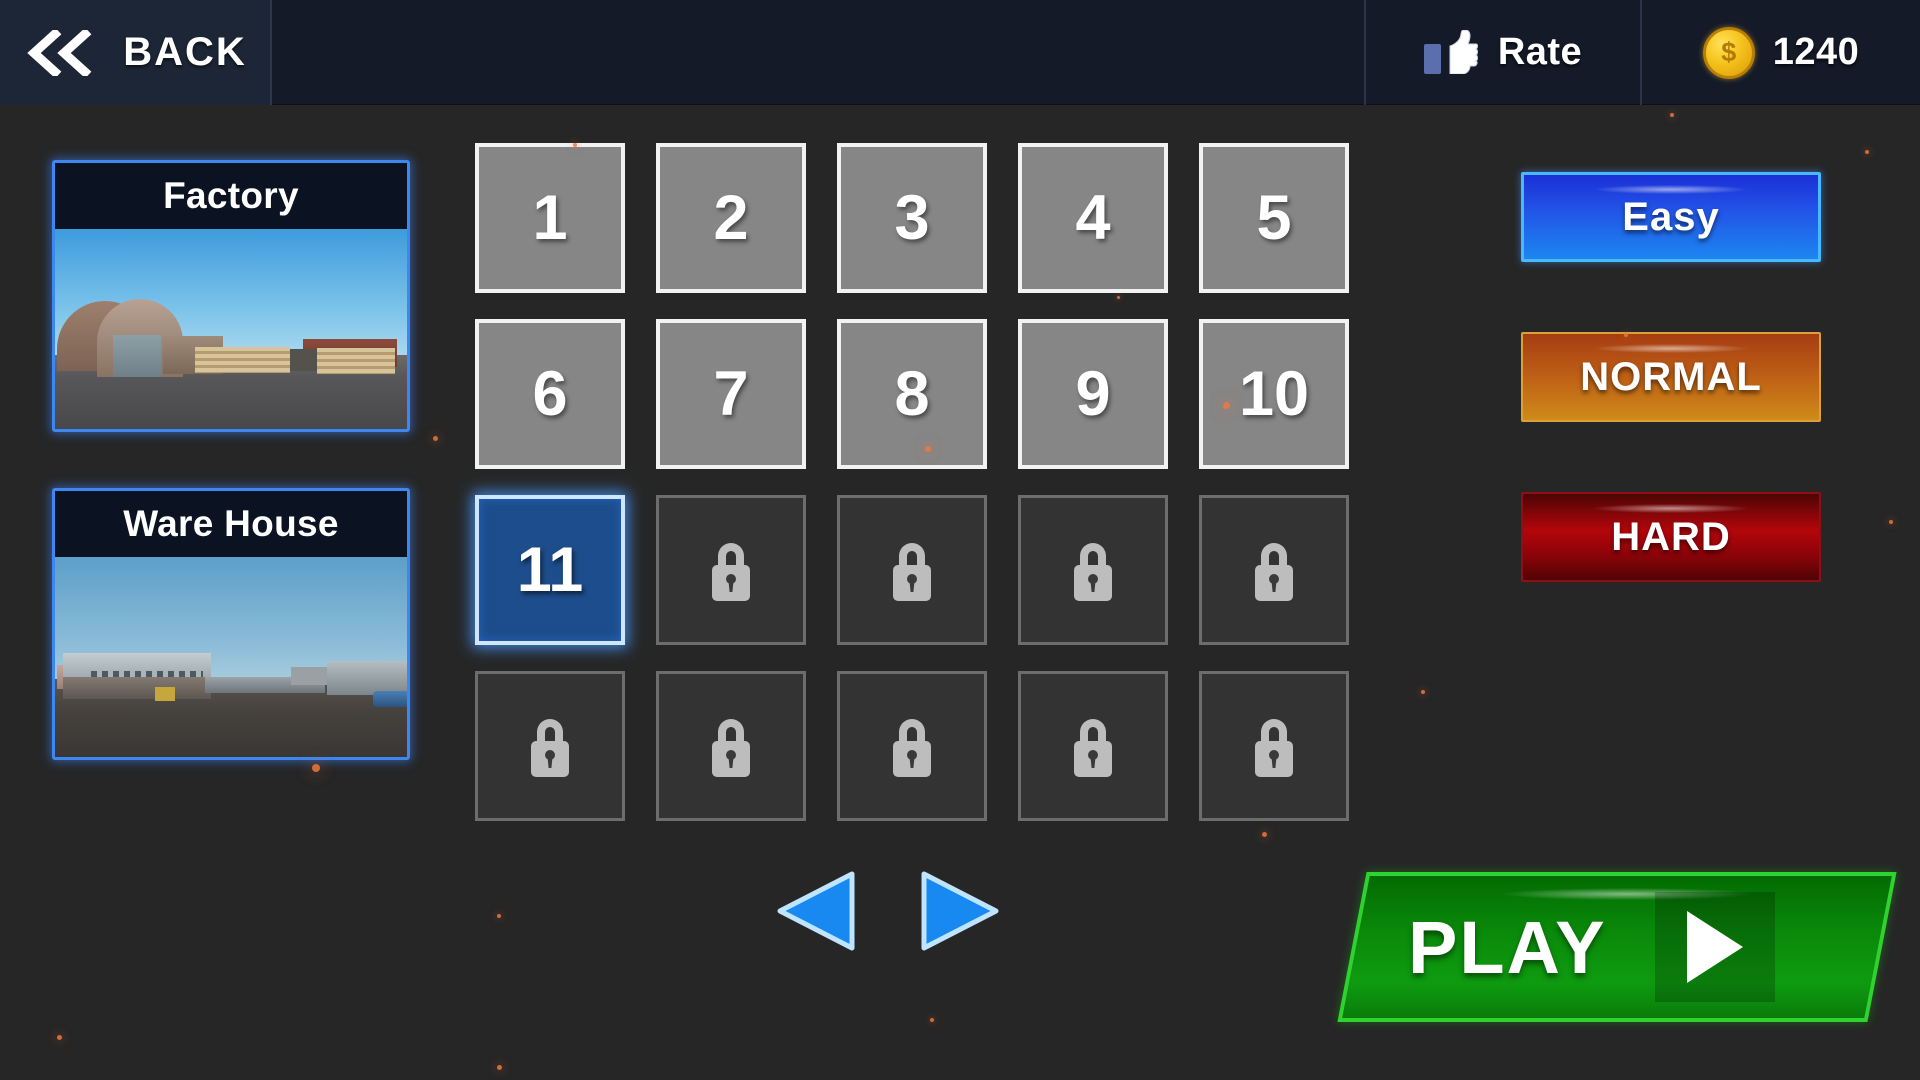  I want to click on level-tile-3: 3, so click(912, 218).